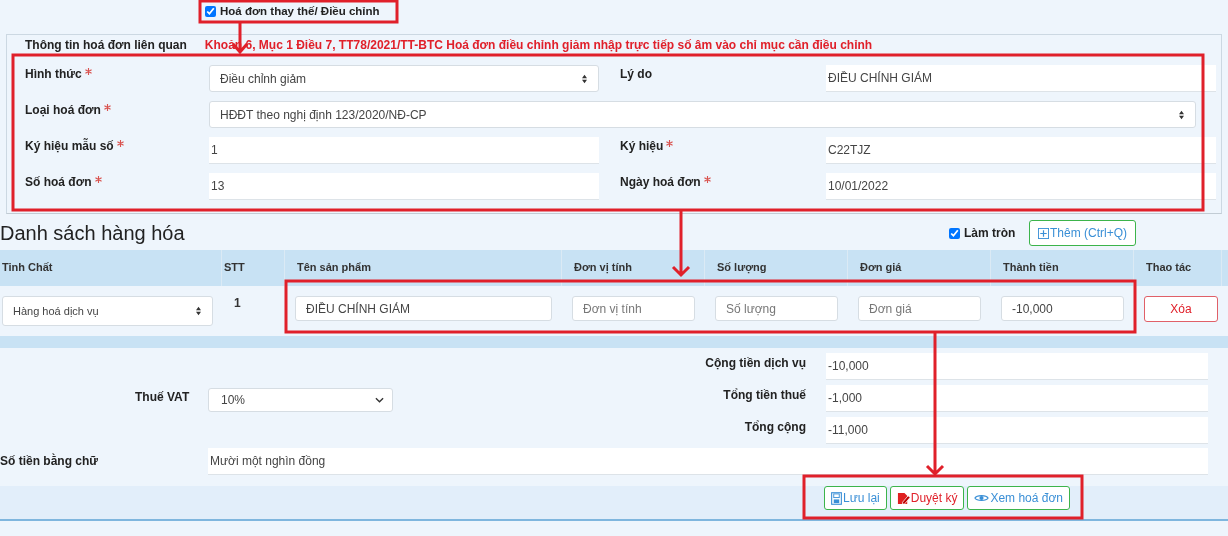  What do you see at coordinates (50, 461) in the screenshot?
I see `amount-words-label: Số tiền bằng chữ` at bounding box center [50, 461].